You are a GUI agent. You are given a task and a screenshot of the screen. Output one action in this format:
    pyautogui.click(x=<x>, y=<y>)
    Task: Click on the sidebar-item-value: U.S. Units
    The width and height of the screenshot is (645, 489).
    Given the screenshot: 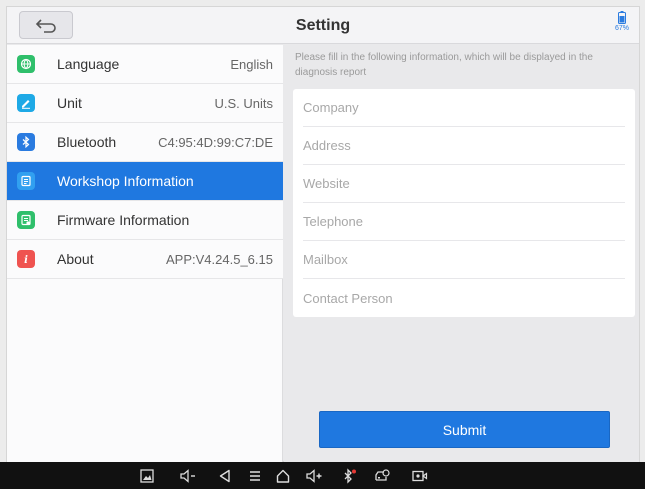 What is the action you would take?
    pyautogui.click(x=243, y=103)
    